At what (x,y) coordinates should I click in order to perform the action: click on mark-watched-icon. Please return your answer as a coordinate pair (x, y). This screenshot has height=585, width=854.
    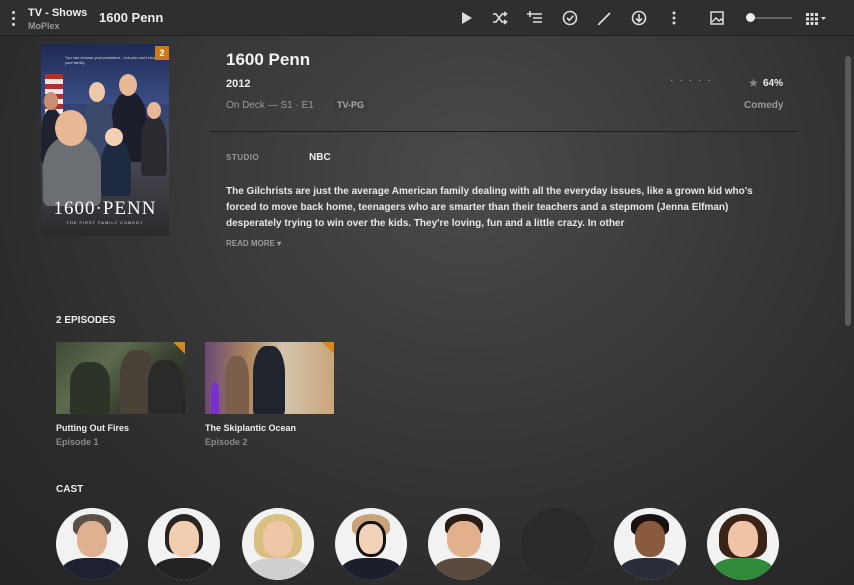
    Looking at the image, I should click on (570, 18).